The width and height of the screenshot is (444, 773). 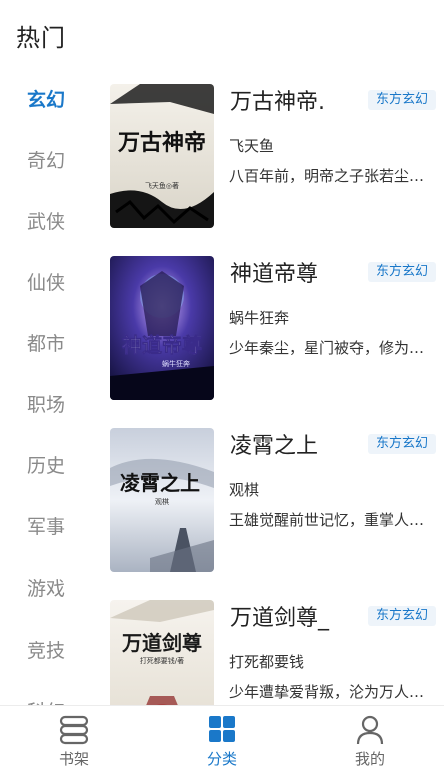 What do you see at coordinates (41, 38) in the screenshot?
I see `page-title: 热门` at bounding box center [41, 38].